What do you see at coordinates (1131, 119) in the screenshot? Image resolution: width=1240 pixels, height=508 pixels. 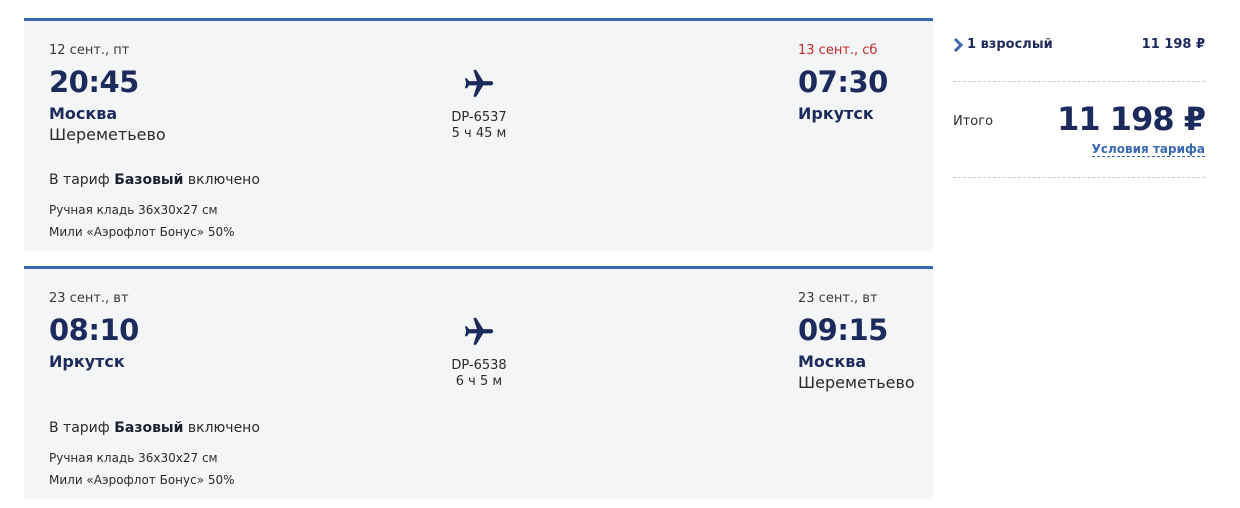 I see `total-price: 11 198 ₽` at bounding box center [1131, 119].